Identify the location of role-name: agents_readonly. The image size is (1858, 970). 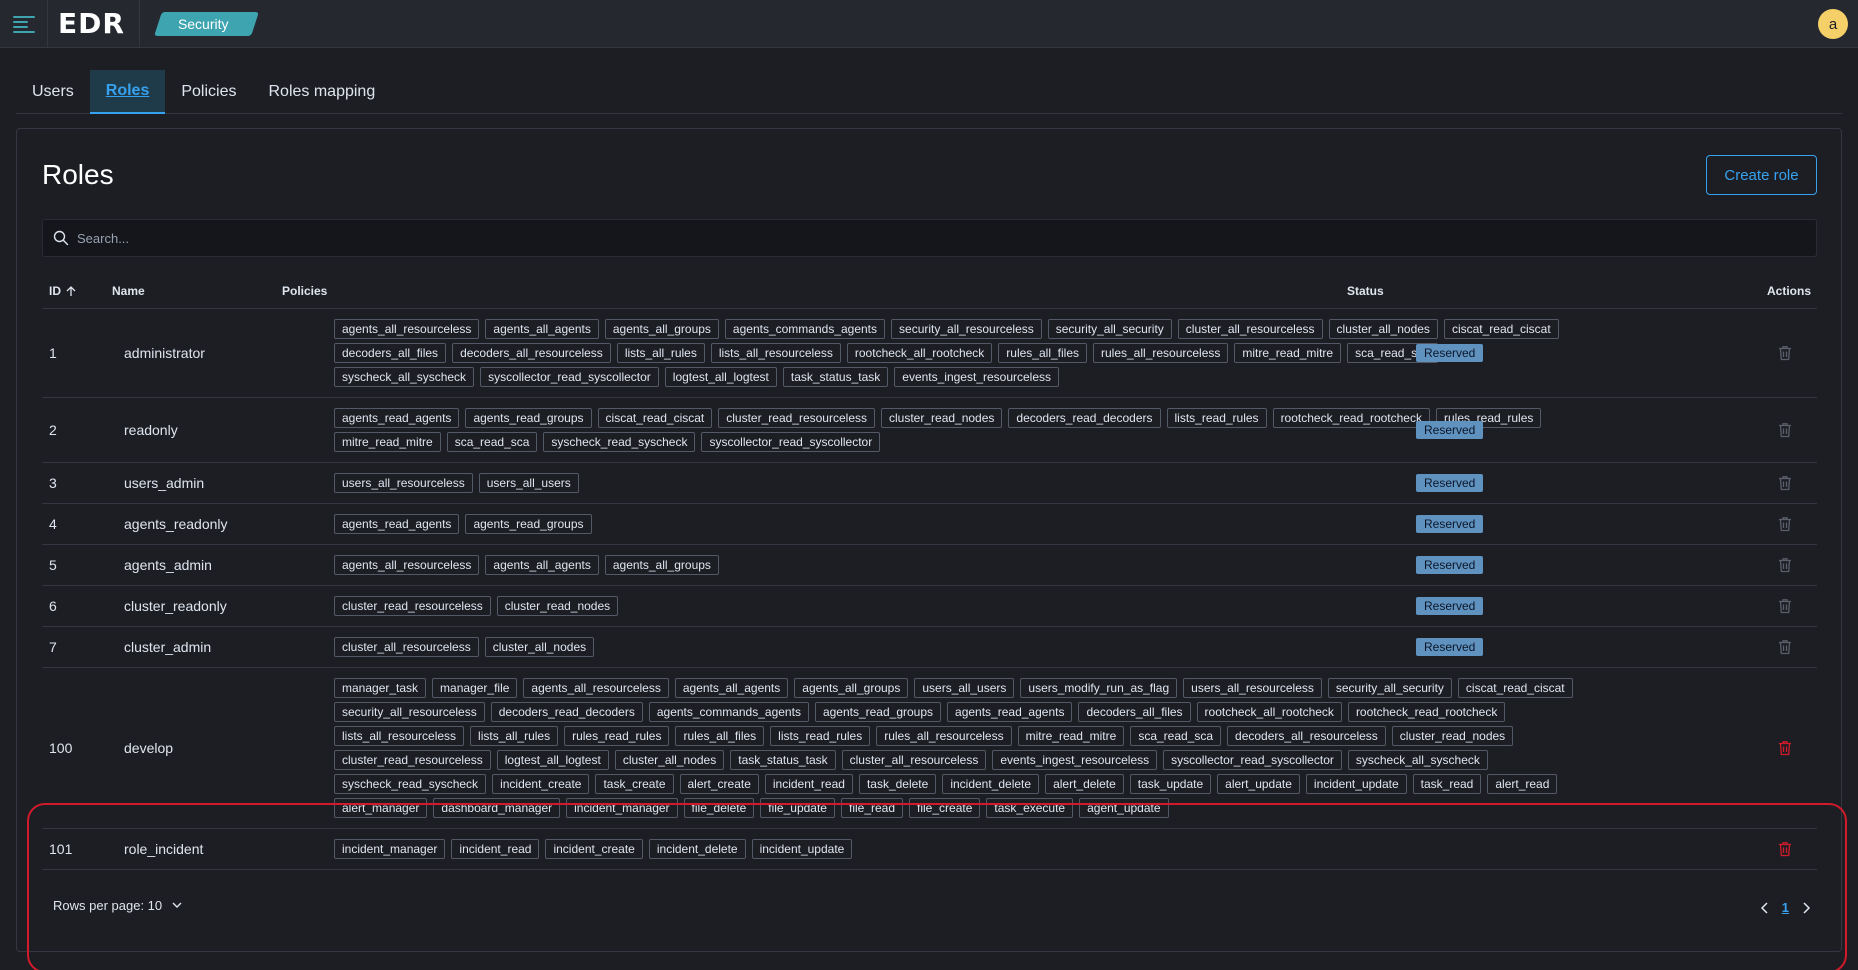
(176, 524).